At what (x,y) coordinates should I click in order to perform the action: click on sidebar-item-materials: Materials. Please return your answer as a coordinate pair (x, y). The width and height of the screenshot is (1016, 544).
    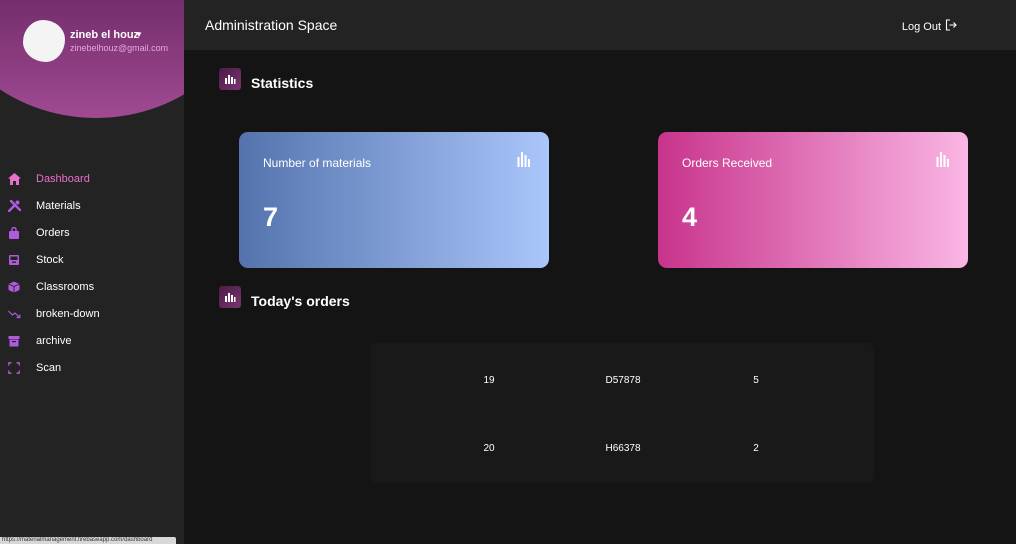
    Looking at the image, I should click on (92, 205).